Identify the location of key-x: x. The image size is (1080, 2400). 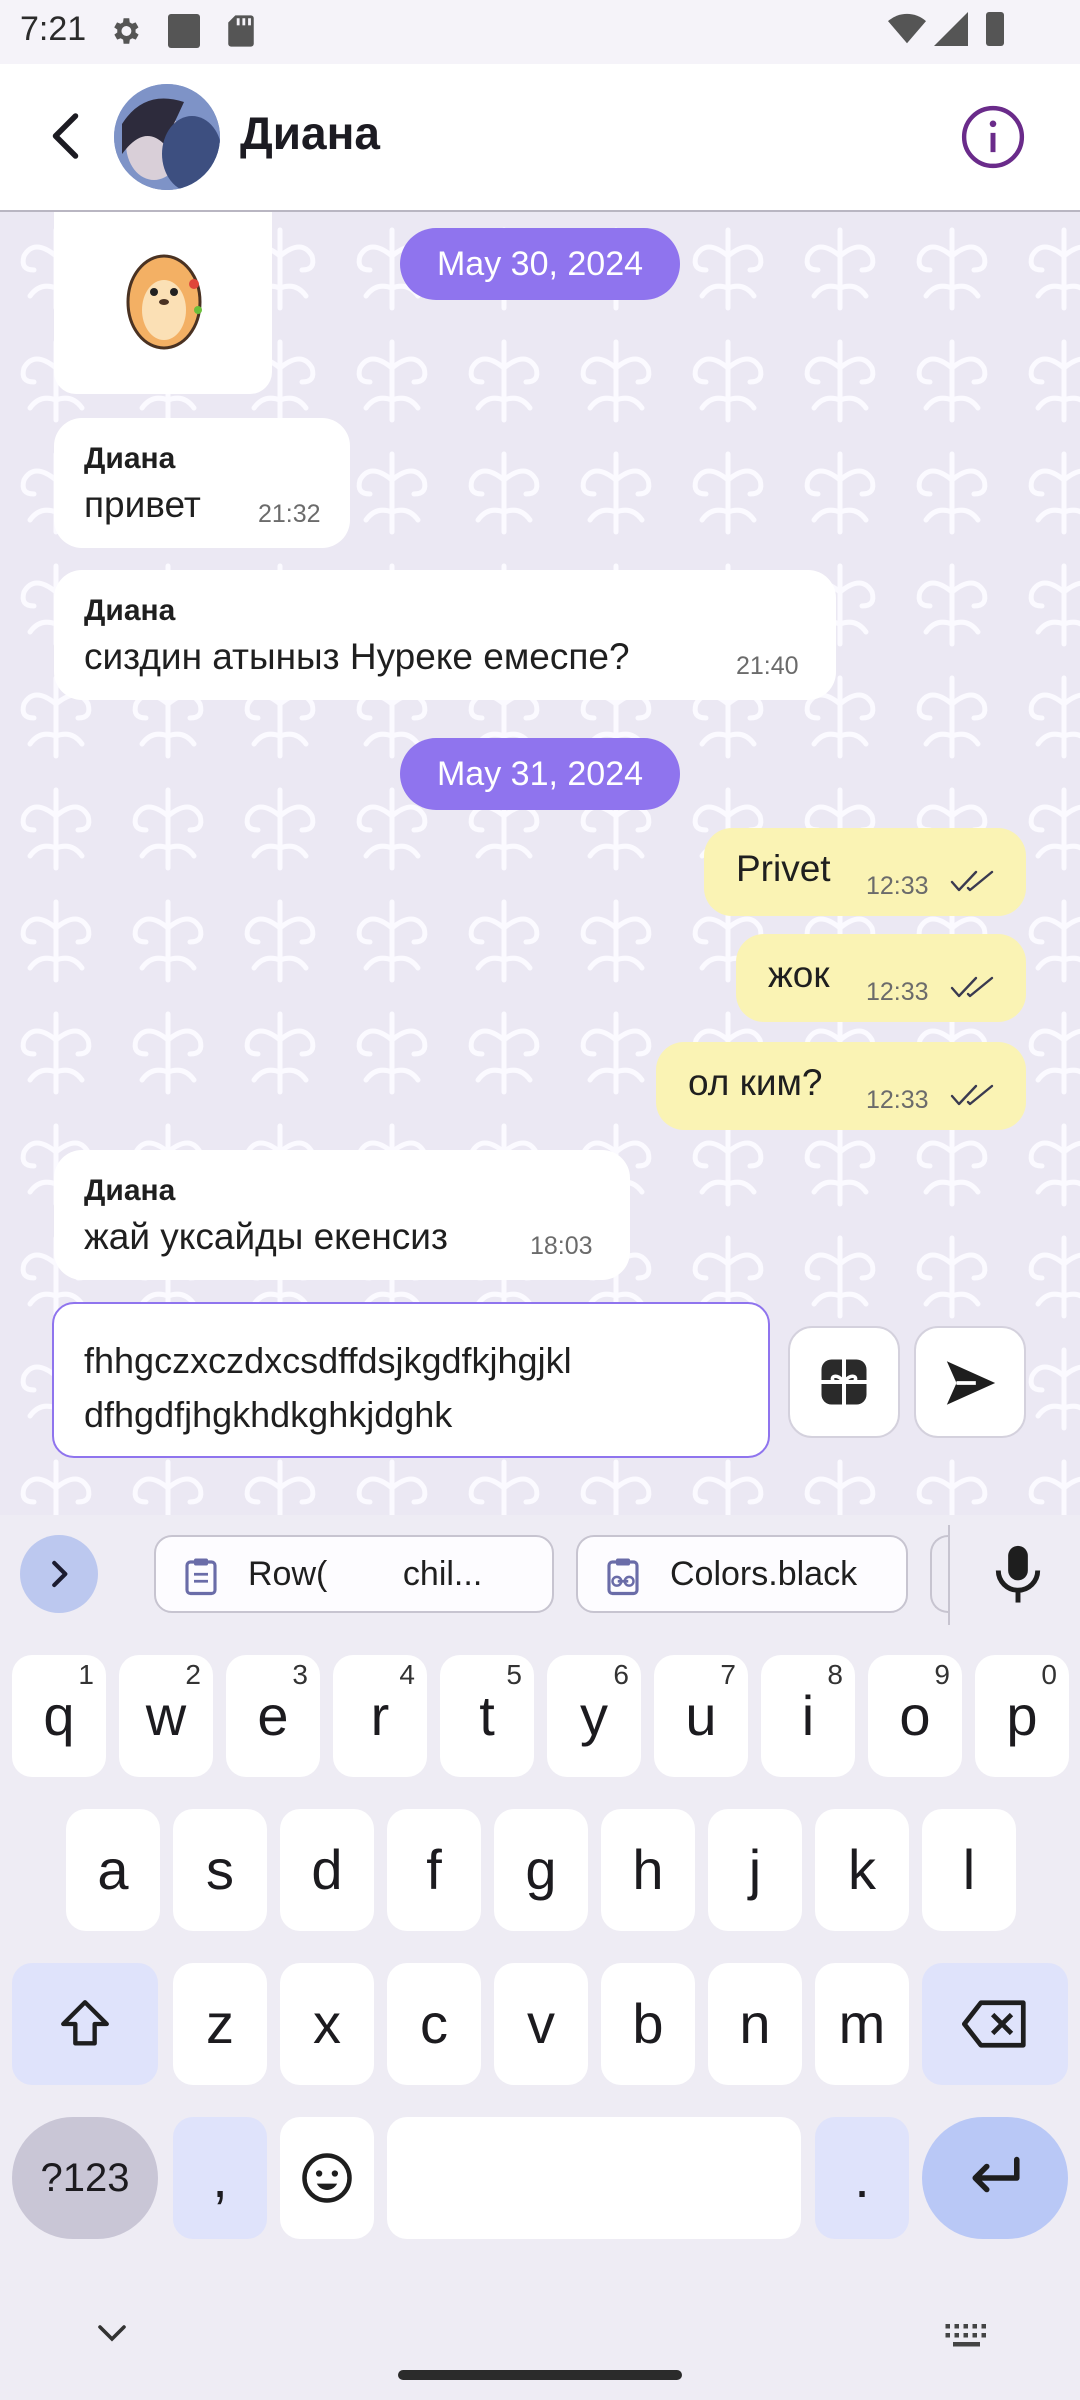
(327, 2024).